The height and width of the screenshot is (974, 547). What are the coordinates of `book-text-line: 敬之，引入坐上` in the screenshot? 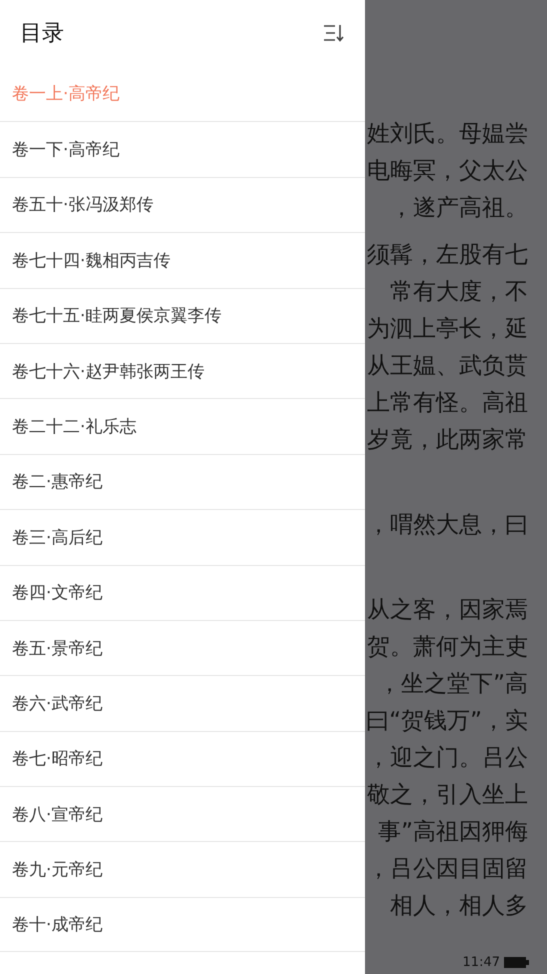 It's located at (447, 795).